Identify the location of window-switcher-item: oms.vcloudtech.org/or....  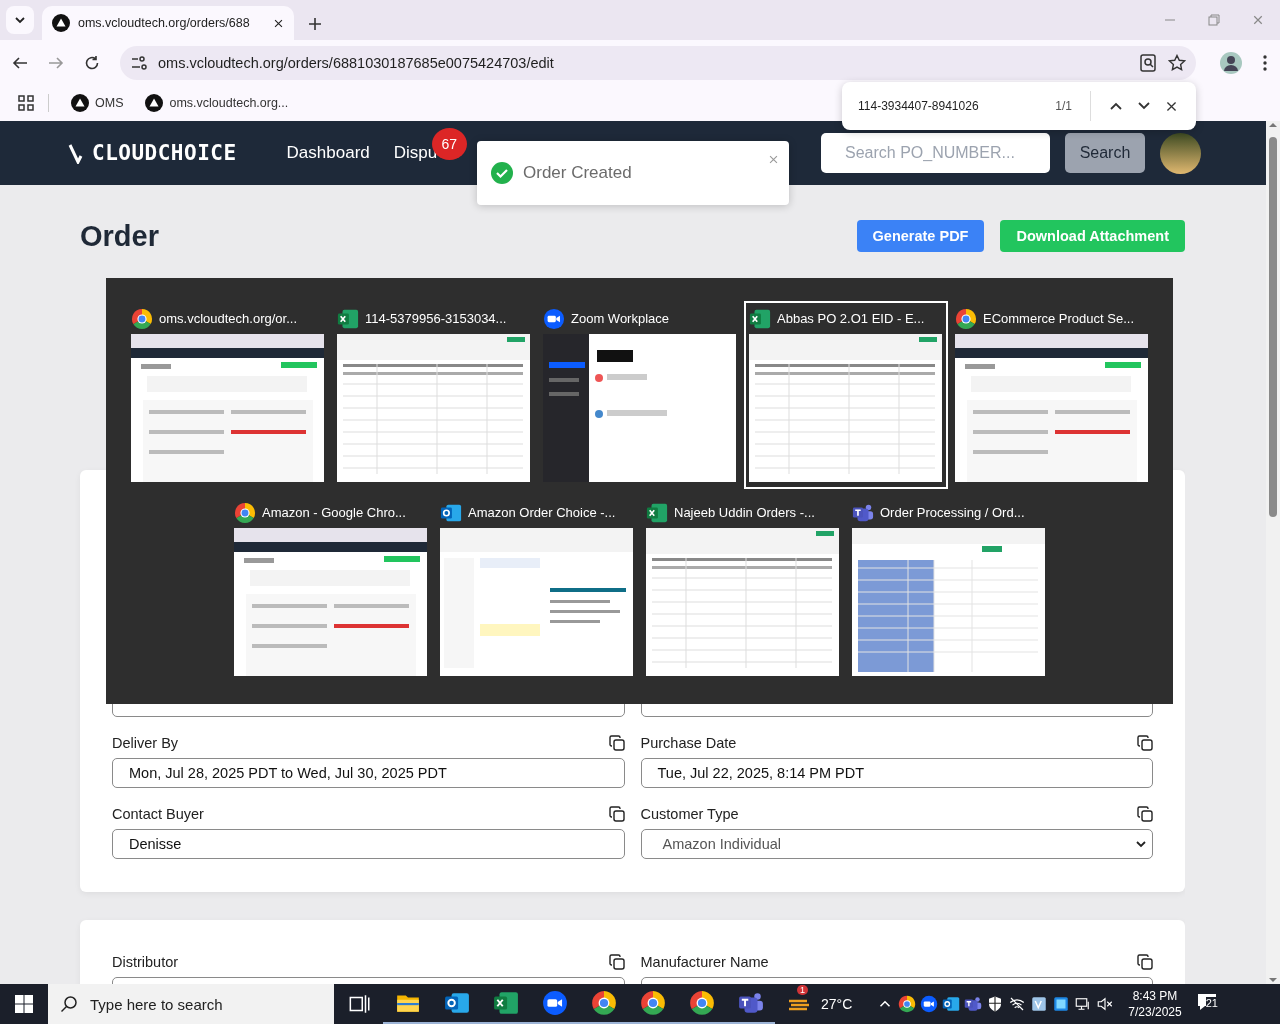
(227, 395).